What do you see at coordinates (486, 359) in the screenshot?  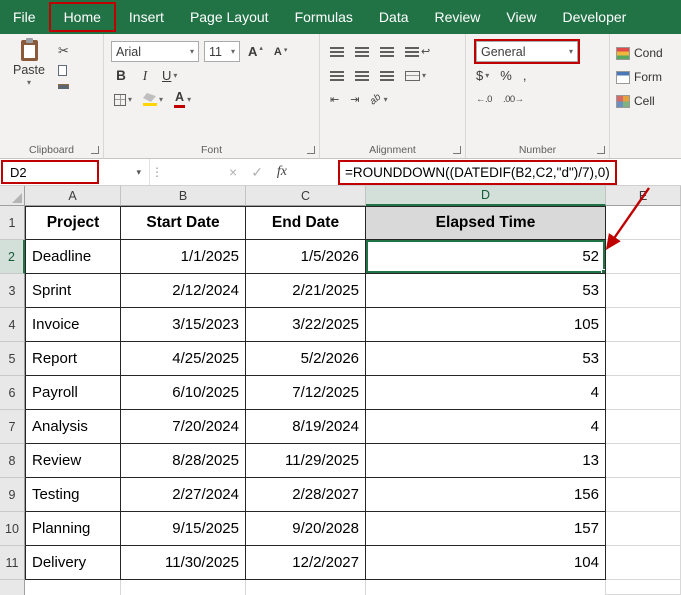 I see `cell-D5: 53` at bounding box center [486, 359].